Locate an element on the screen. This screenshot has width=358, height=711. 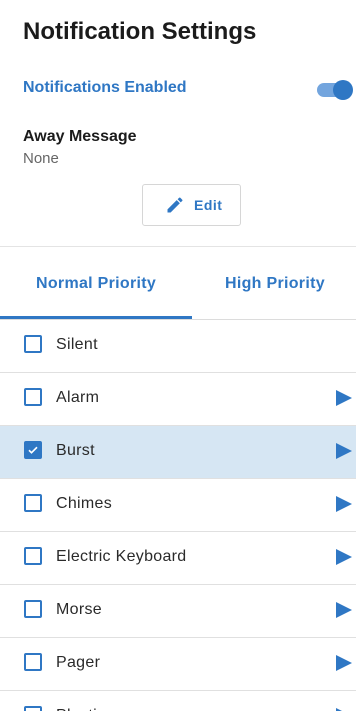
sound-row: Alarm is located at coordinates (179, 399).